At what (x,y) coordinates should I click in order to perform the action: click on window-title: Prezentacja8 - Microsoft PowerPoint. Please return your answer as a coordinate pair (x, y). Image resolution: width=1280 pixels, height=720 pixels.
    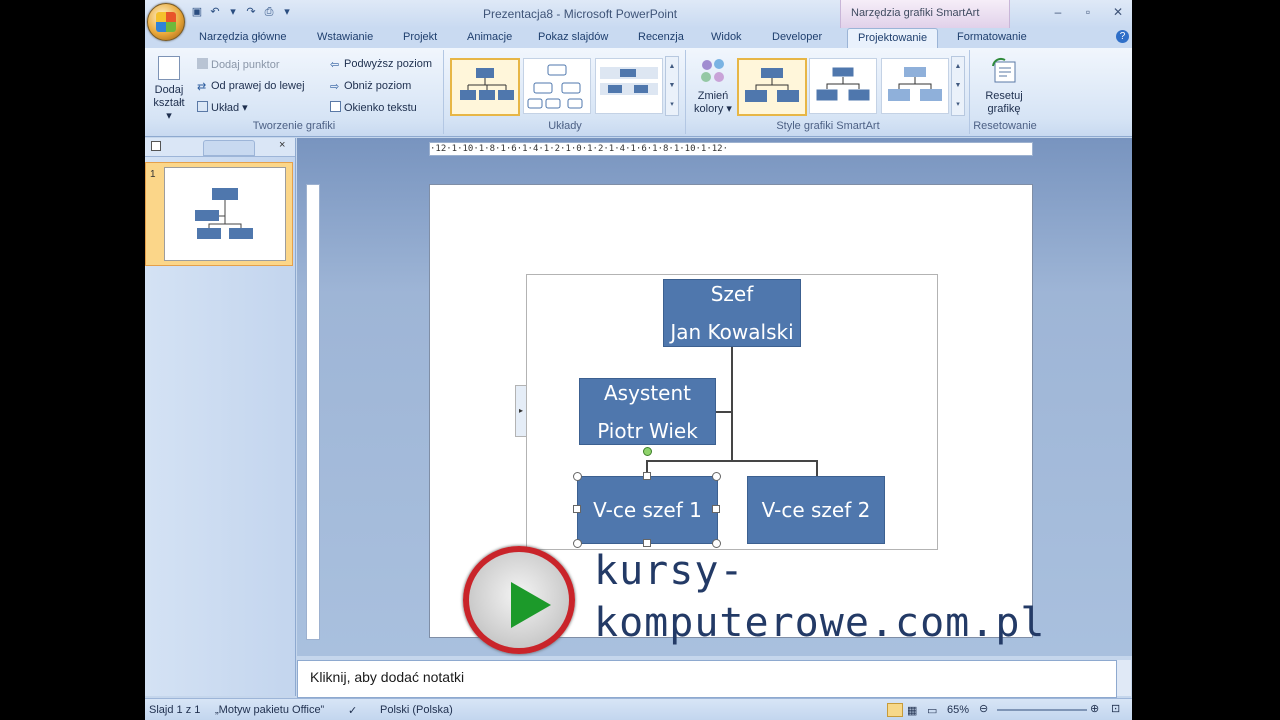
    Looking at the image, I should click on (580, 14).